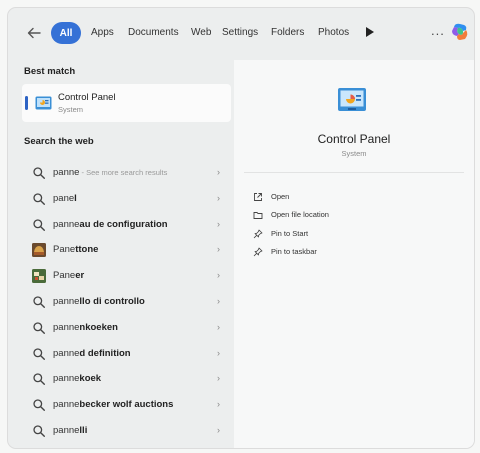 This screenshot has height=453, width=480. I want to click on control-panel-icon, so click(43, 103).